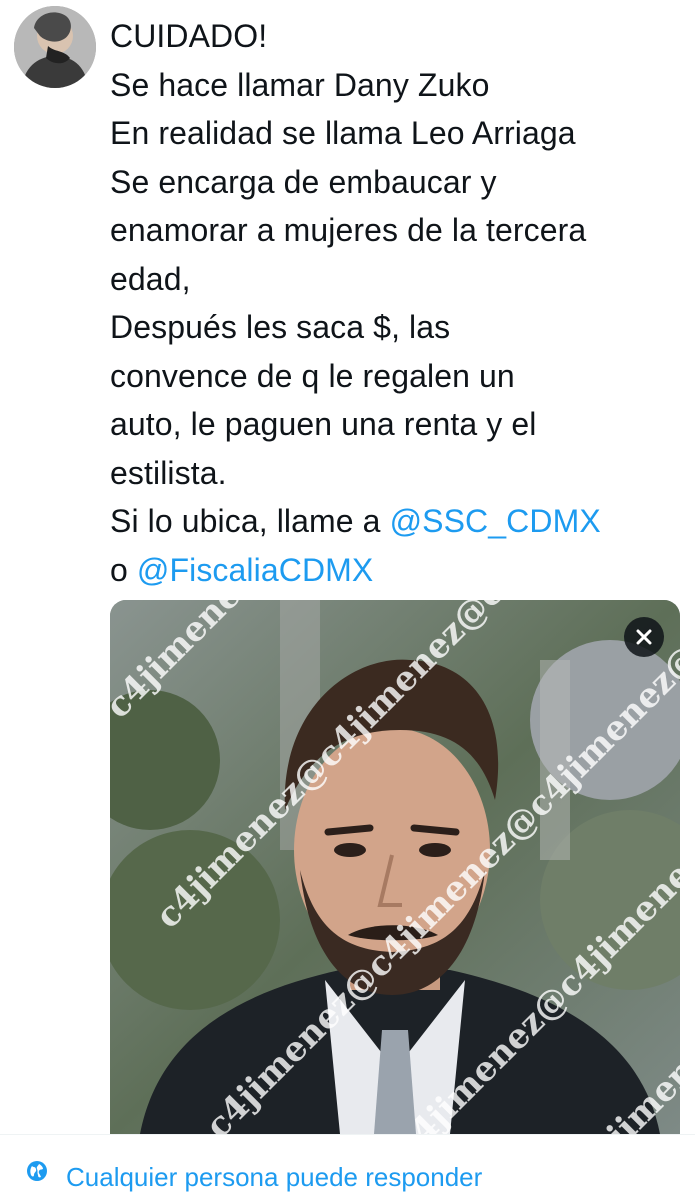 The width and height of the screenshot is (695, 1201). I want to click on mention-fiscalia-cdmx: @FiscaliaCDMX, so click(255, 570).